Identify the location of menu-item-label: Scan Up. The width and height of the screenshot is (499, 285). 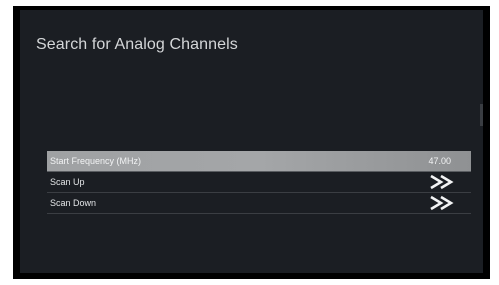
(67, 182).